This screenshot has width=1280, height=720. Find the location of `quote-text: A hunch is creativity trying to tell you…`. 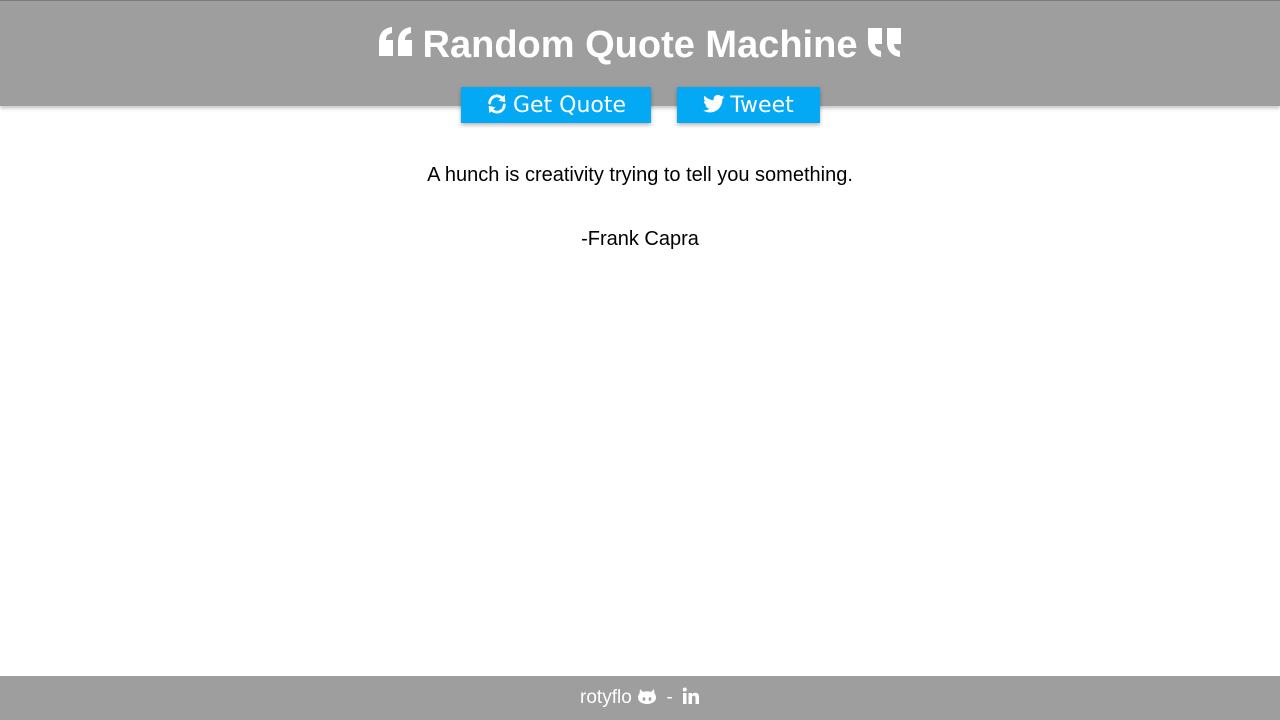

quote-text: A hunch is creativity trying to tell you… is located at coordinates (640, 175).